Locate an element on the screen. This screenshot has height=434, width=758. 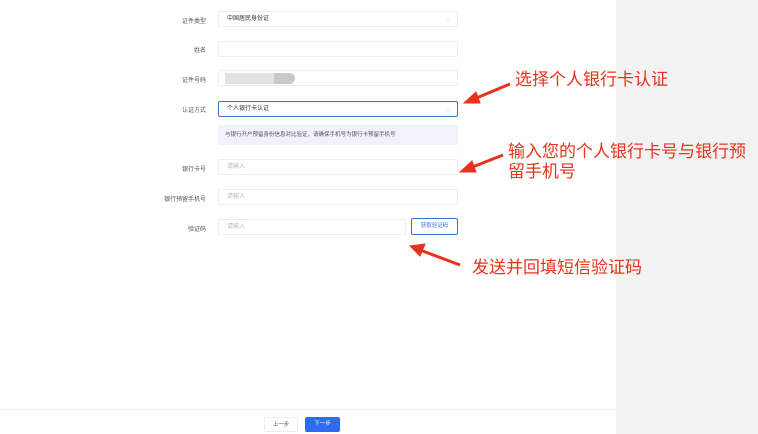
arrow-icon is located at coordinates (459, 174).